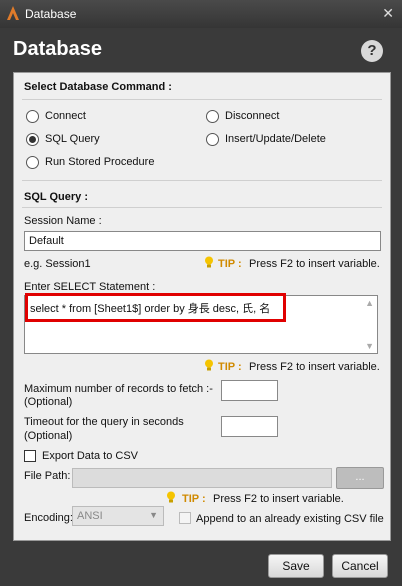  What do you see at coordinates (202, 478) in the screenshot?
I see `file-path-input` at bounding box center [202, 478].